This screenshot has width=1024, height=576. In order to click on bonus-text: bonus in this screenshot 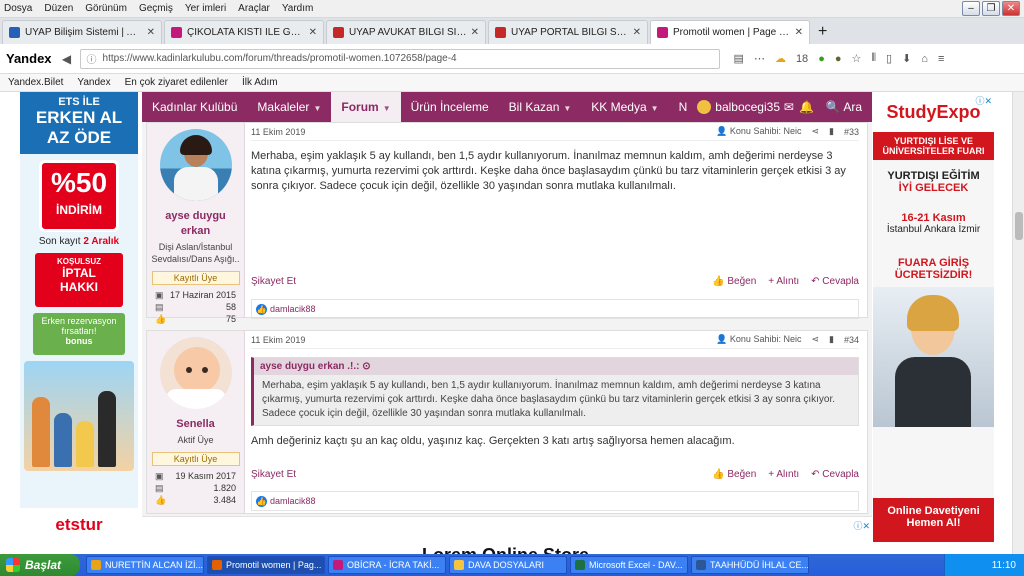, I will do `click(79, 341)`.